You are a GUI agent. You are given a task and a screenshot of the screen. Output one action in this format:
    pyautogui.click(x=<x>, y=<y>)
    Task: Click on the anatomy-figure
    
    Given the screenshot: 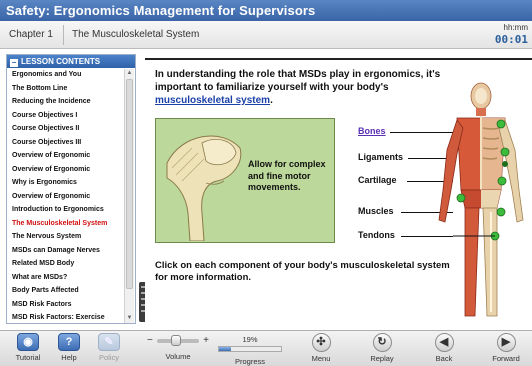 What is the action you would take?
    pyautogui.click(x=481, y=202)
    